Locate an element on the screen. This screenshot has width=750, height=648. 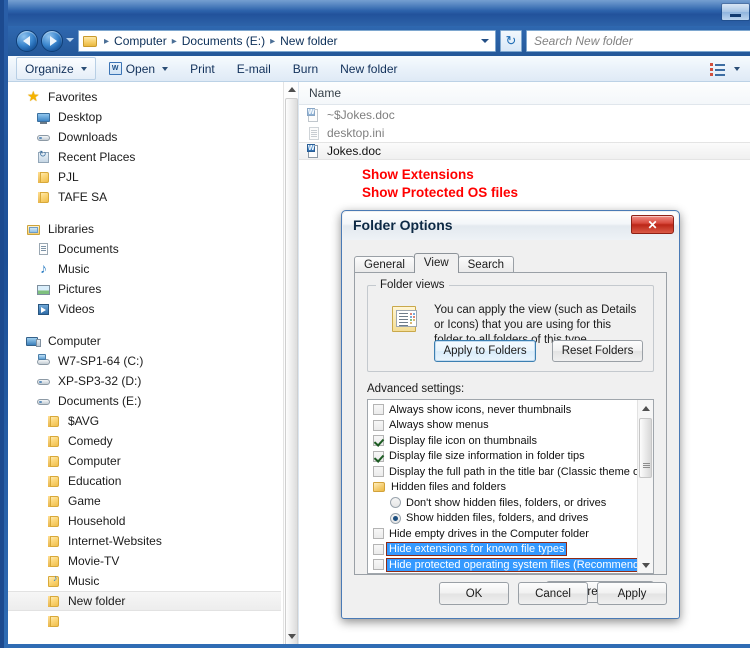
email-label: E-mail is located at coordinates (253, 68).